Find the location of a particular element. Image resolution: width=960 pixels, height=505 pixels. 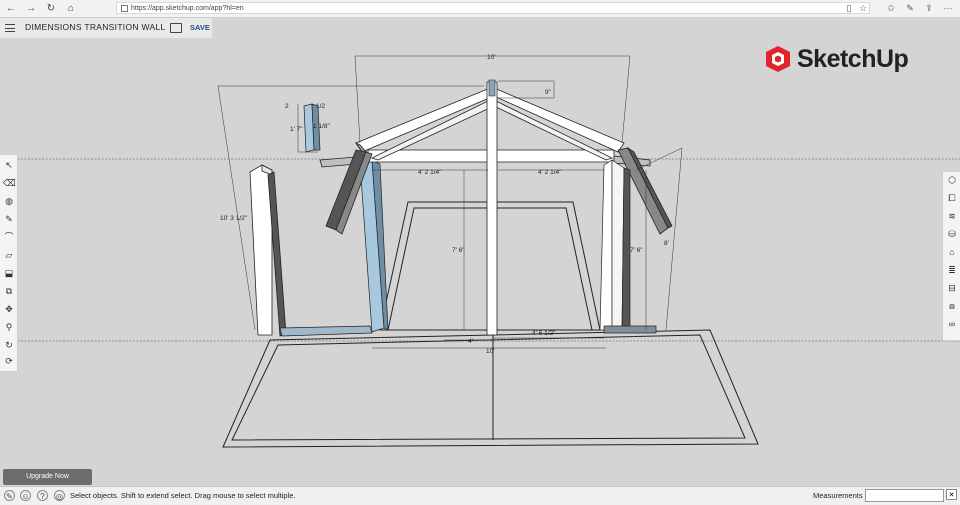

display-icon: ∞ is located at coordinates (952, 324).